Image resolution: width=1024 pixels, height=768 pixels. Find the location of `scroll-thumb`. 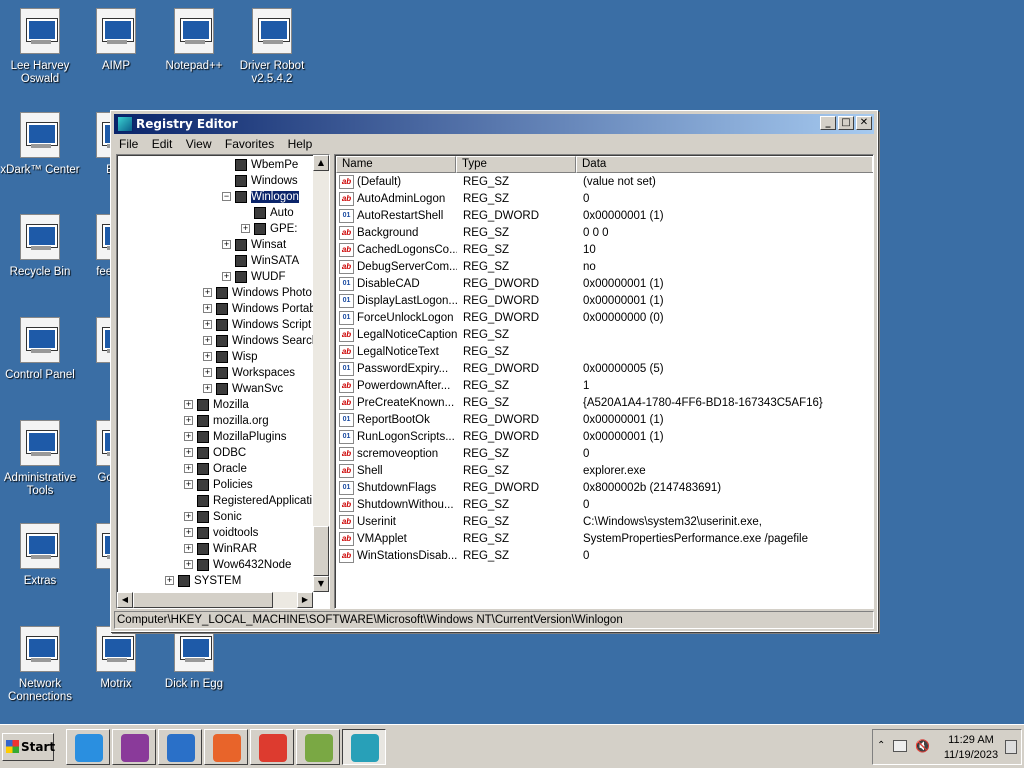

scroll-thumb is located at coordinates (321, 551).